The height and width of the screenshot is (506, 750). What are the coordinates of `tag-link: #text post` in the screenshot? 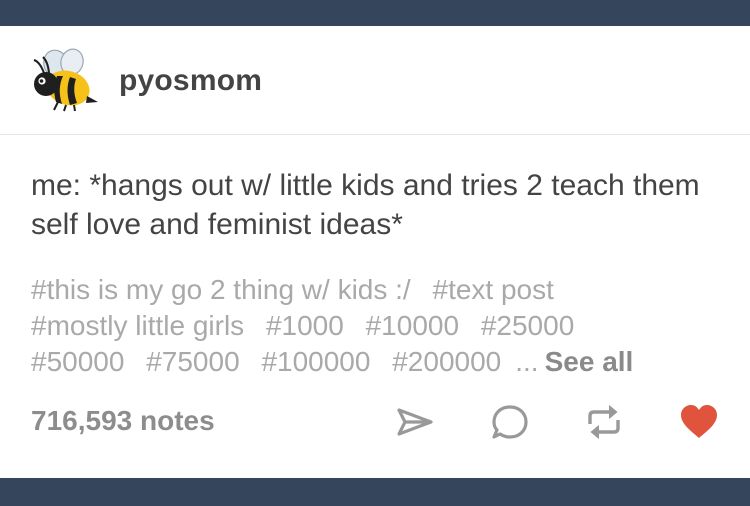 It's located at (493, 289).